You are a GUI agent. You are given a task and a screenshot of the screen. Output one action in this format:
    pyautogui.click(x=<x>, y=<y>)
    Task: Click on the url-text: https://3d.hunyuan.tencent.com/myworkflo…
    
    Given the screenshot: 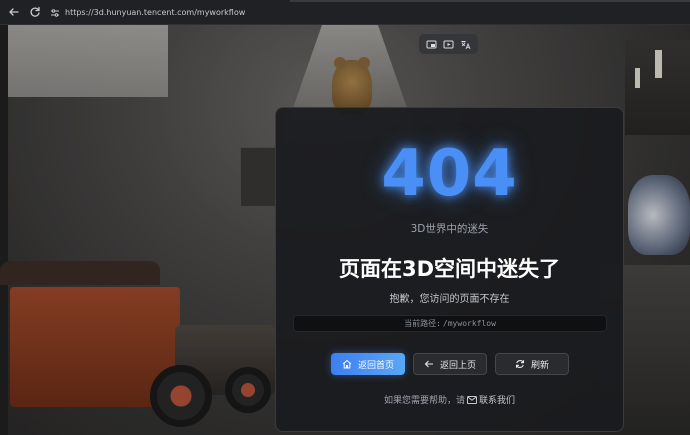 What is the action you would take?
    pyautogui.click(x=155, y=12)
    